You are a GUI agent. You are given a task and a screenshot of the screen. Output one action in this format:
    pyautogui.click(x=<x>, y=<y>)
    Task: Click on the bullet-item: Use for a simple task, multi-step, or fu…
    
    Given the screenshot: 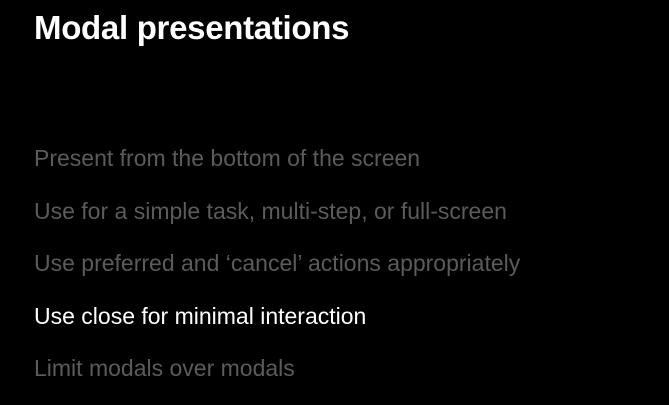 What is the action you would take?
    pyautogui.click(x=270, y=210)
    